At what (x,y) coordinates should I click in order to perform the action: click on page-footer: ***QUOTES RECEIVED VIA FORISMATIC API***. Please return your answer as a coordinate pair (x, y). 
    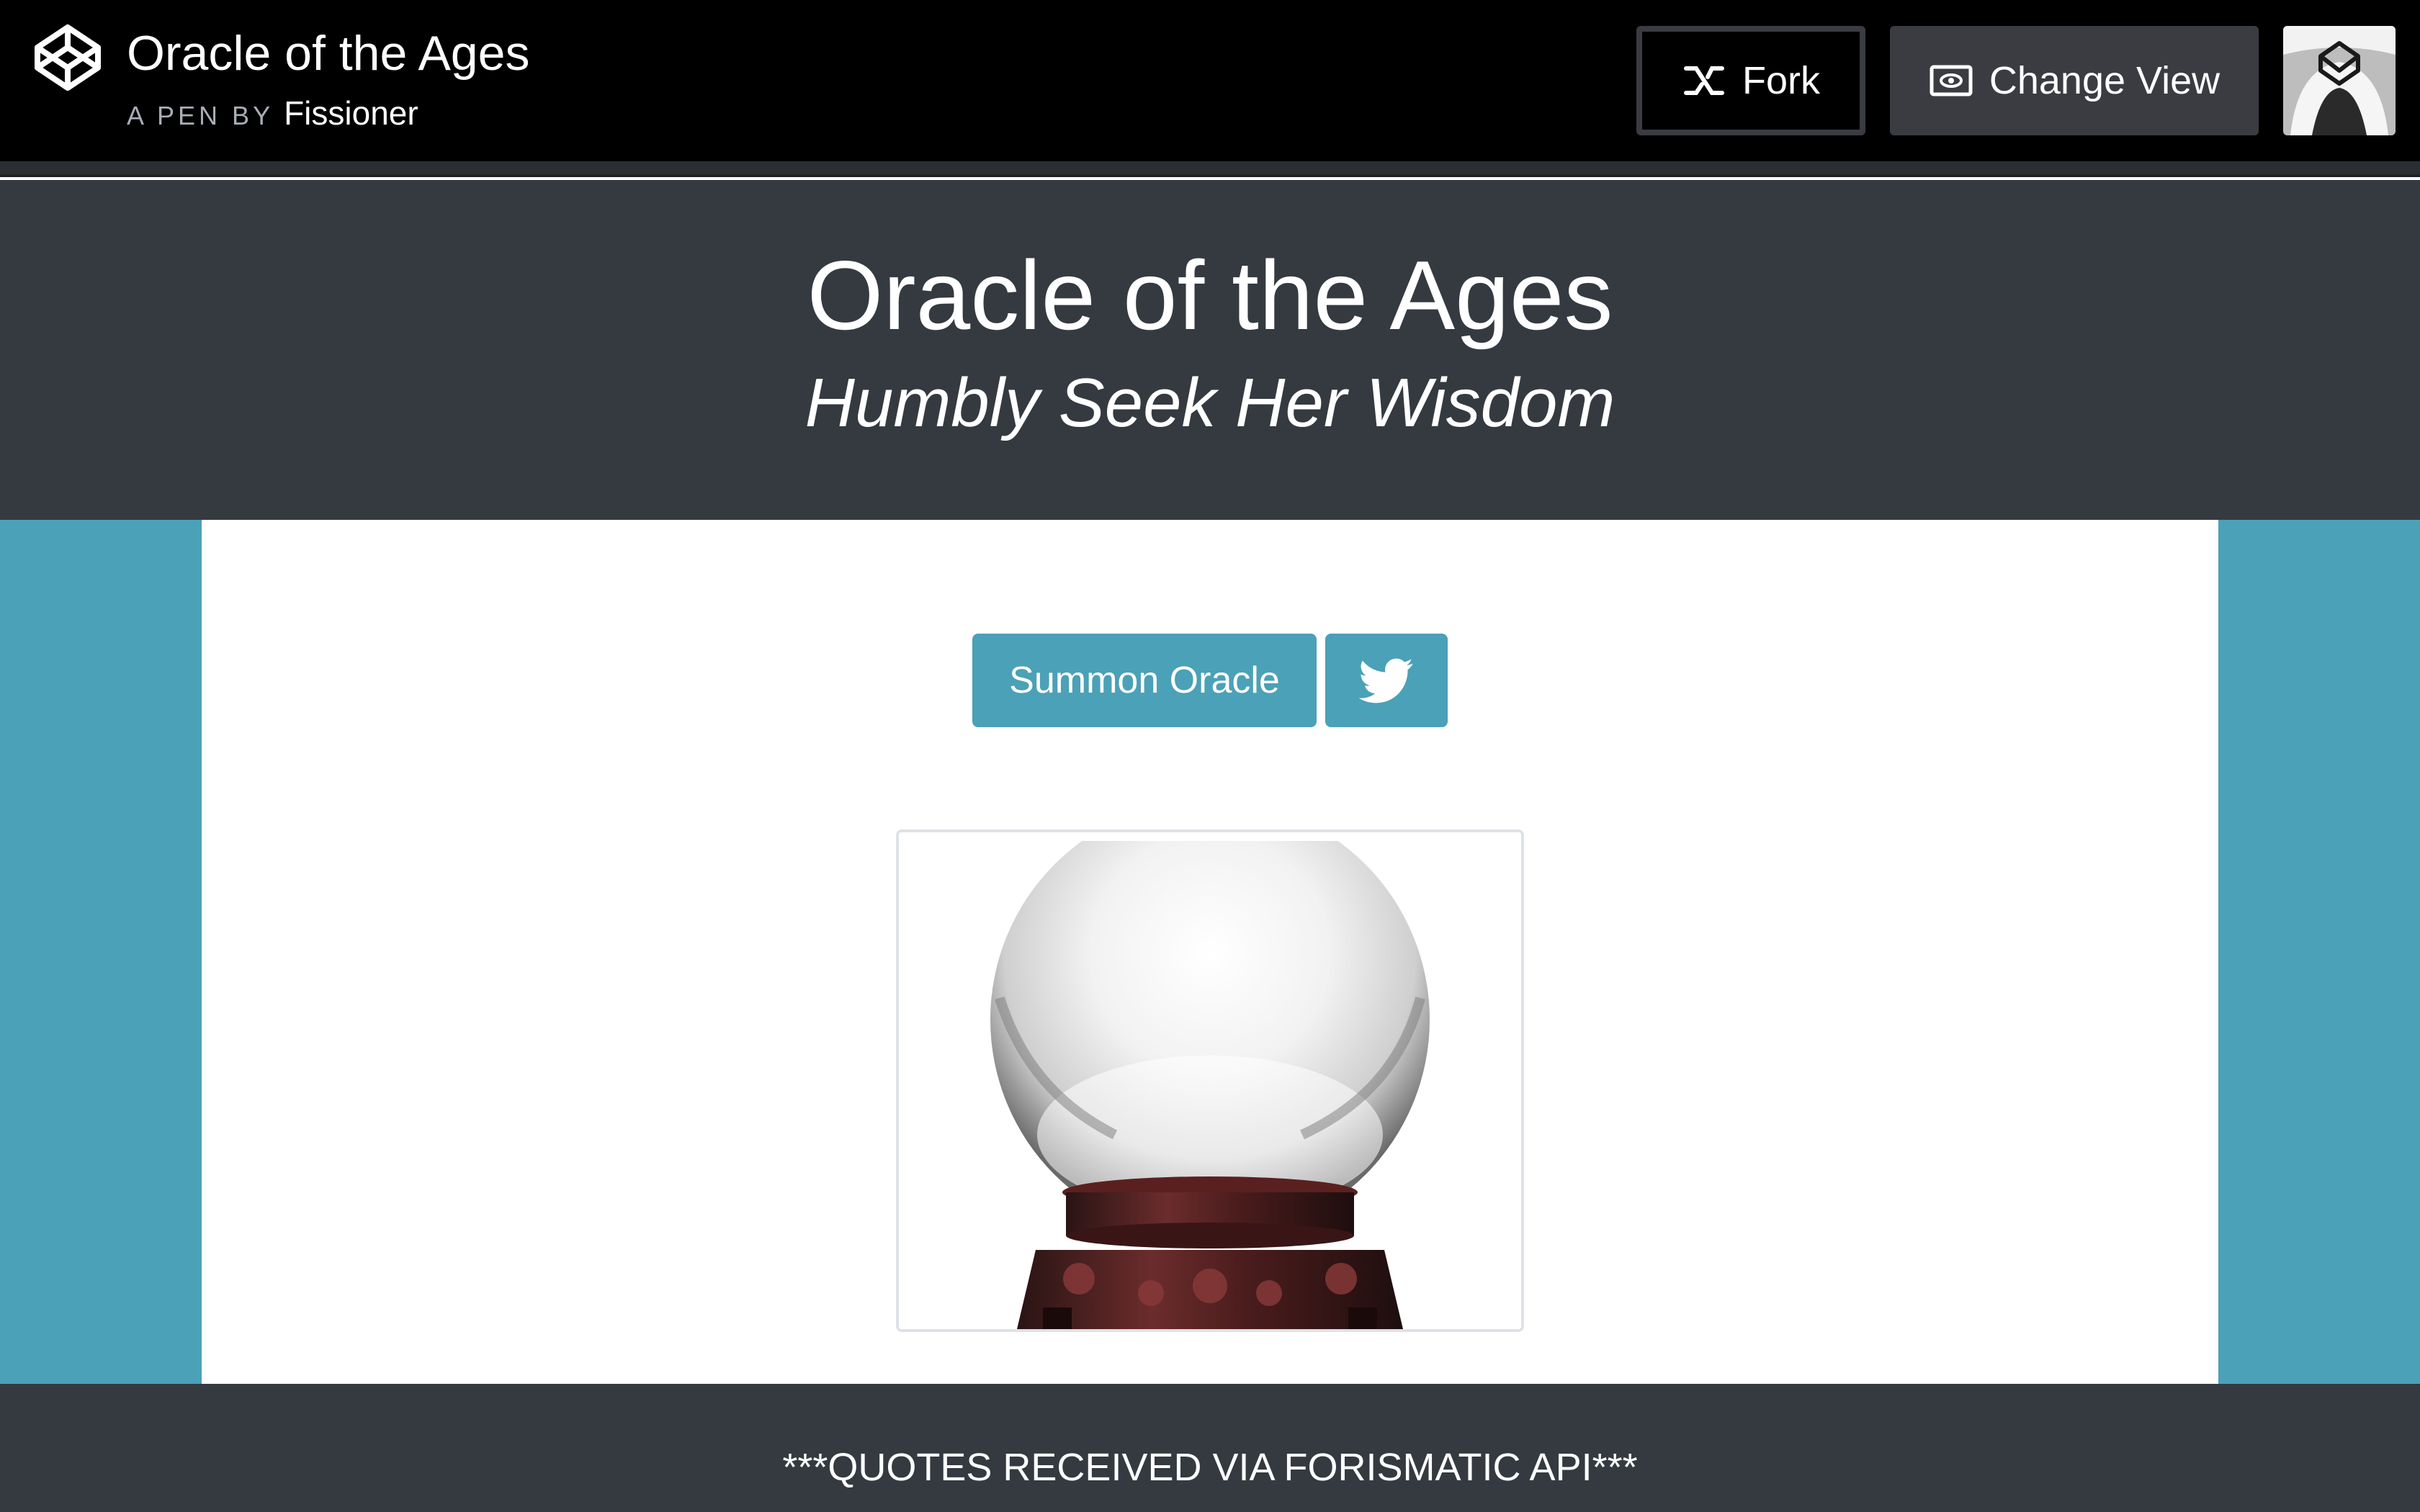
    Looking at the image, I should click on (1210, 1448).